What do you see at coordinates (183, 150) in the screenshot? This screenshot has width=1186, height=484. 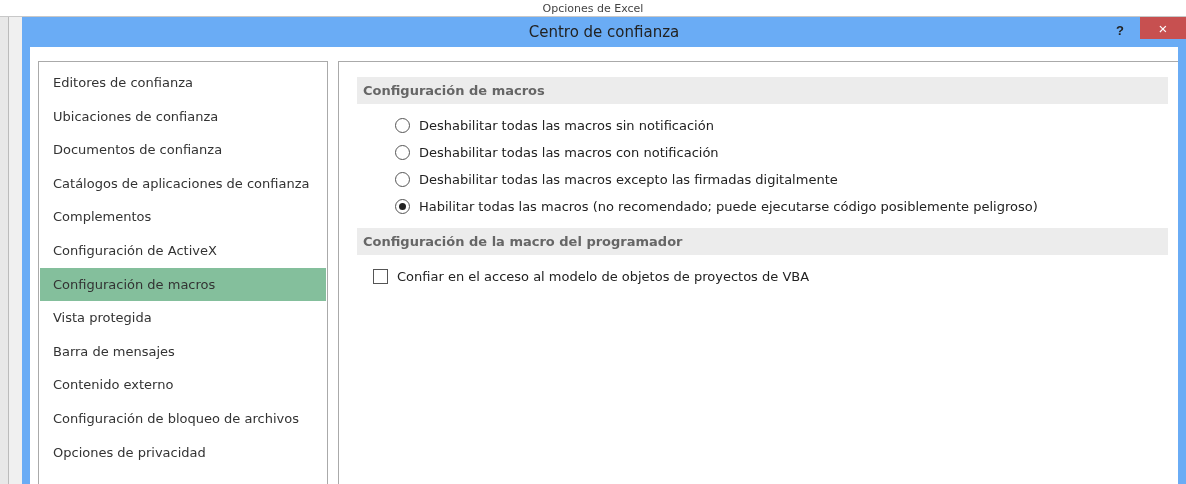 I see `sidebar-item: Documentos de confianza` at bounding box center [183, 150].